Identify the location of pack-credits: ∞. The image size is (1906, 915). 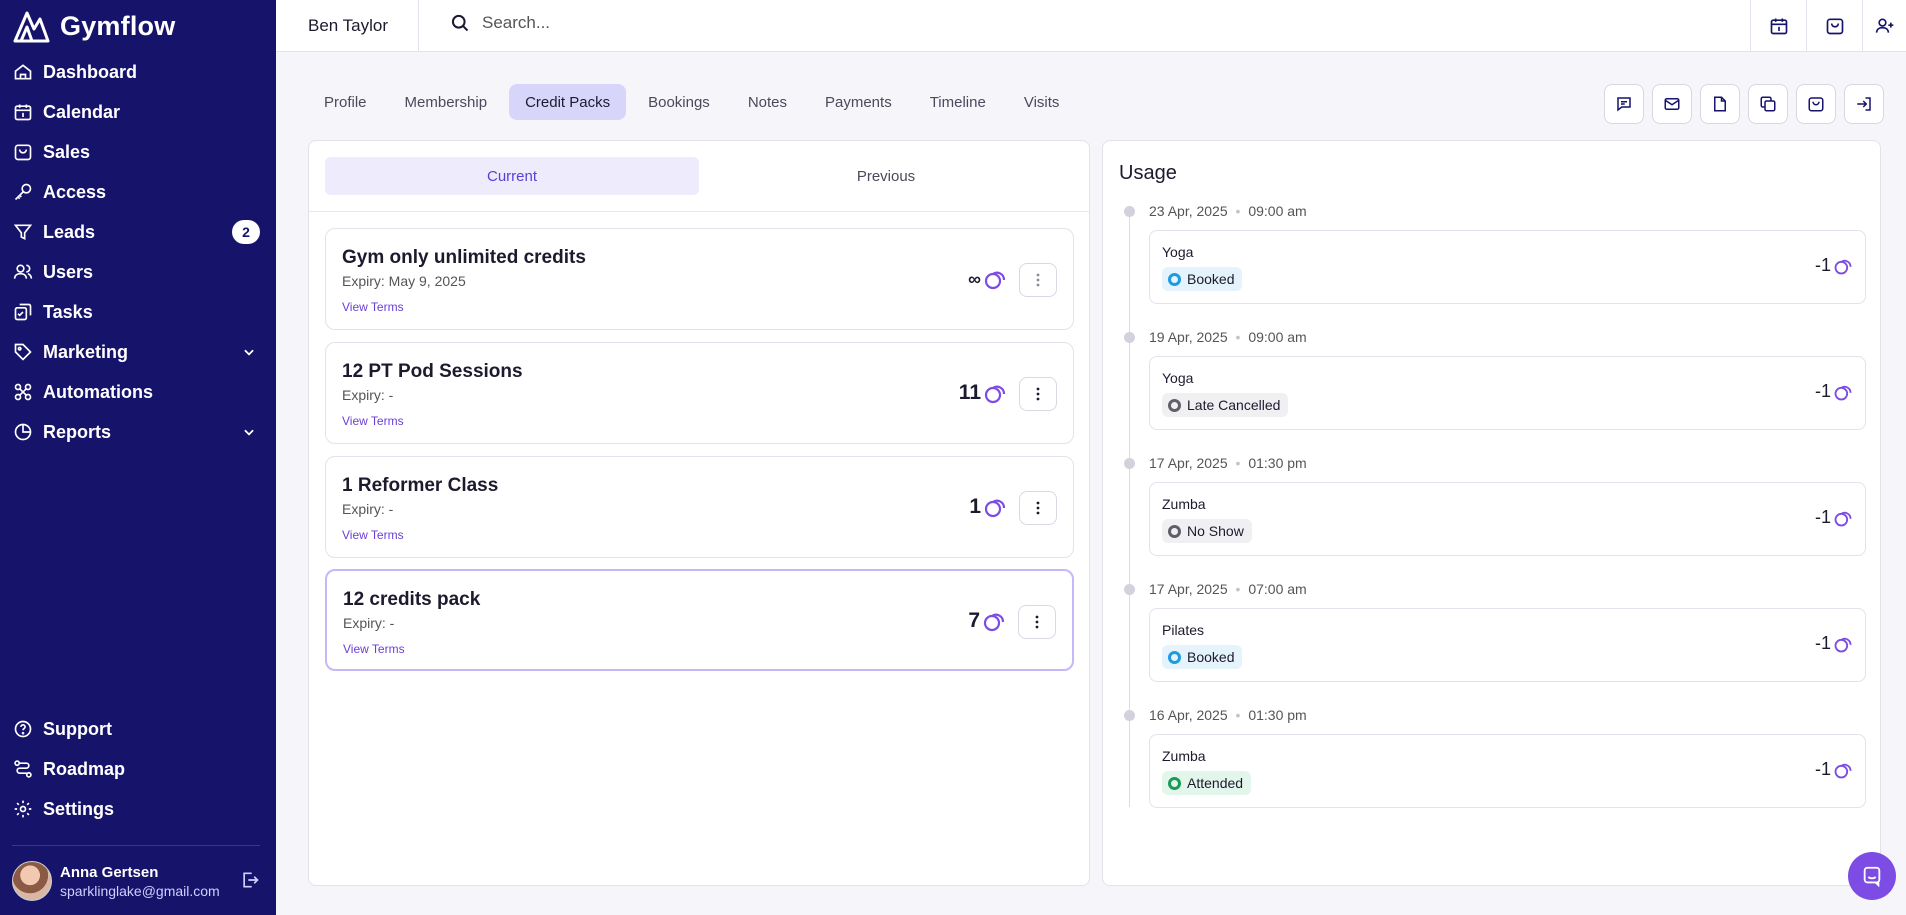
(987, 279).